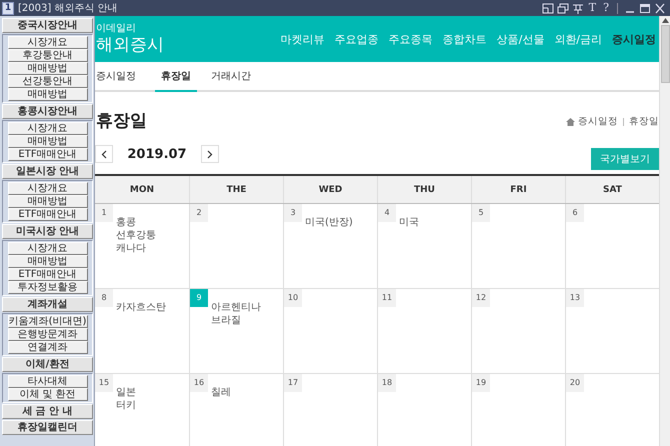 This screenshot has width=670, height=446. What do you see at coordinates (481, 213) in the screenshot?
I see `day-number: 5` at bounding box center [481, 213].